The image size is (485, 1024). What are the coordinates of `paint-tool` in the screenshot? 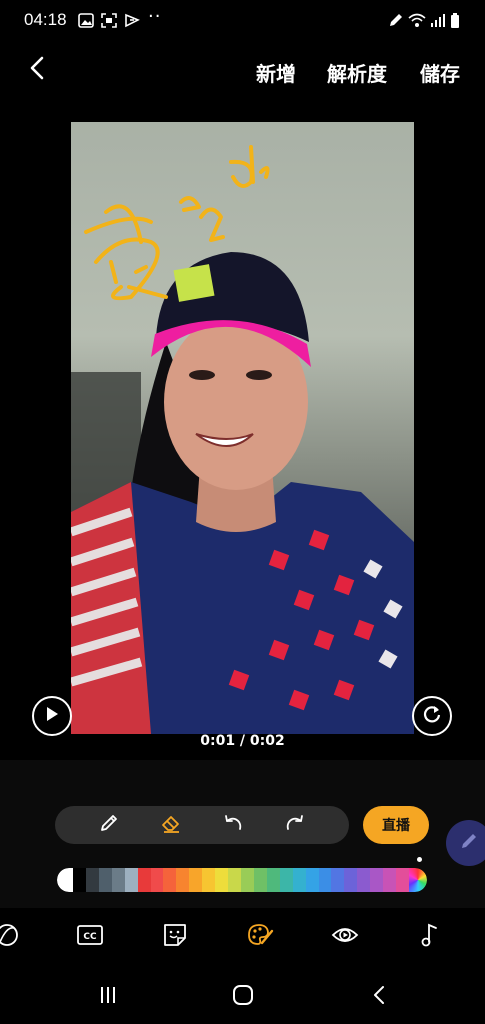 It's located at (260, 937).